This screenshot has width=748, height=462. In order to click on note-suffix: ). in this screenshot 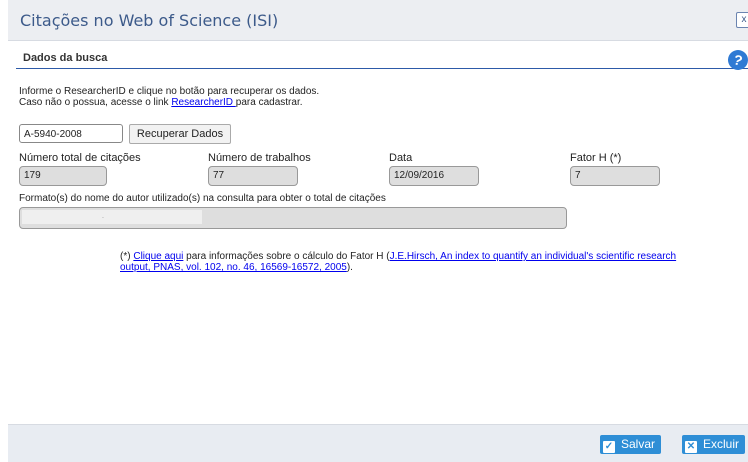, I will do `click(349, 267)`.